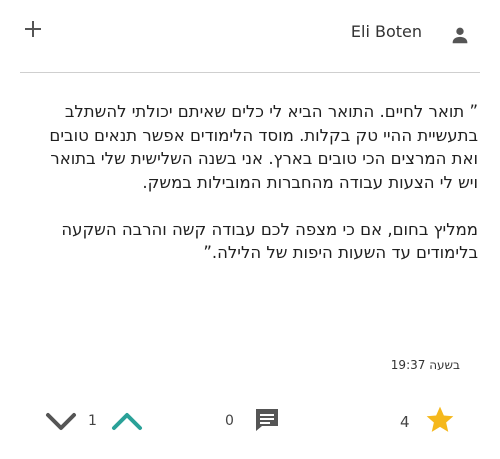 The width and height of the screenshot is (500, 459). What do you see at coordinates (250, 425) in the screenshot?
I see `review-actions: 1 0 4` at bounding box center [250, 425].